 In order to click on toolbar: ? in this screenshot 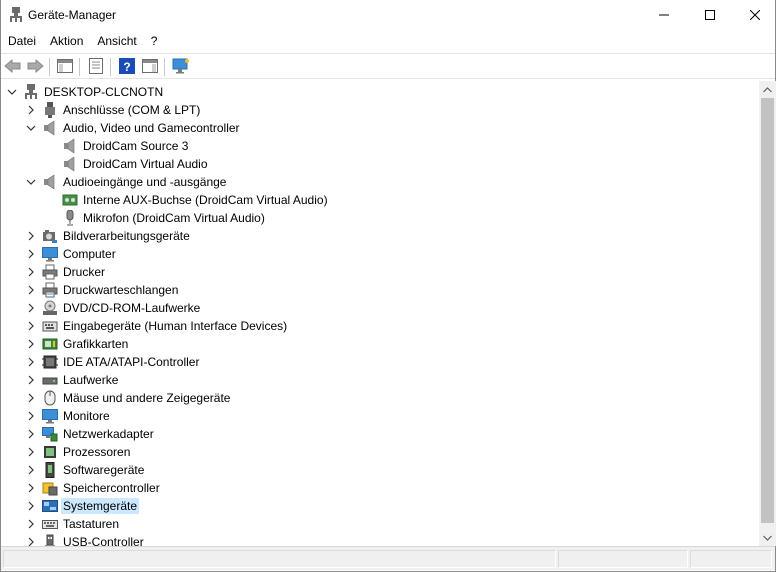, I will do `click(388, 66)`.